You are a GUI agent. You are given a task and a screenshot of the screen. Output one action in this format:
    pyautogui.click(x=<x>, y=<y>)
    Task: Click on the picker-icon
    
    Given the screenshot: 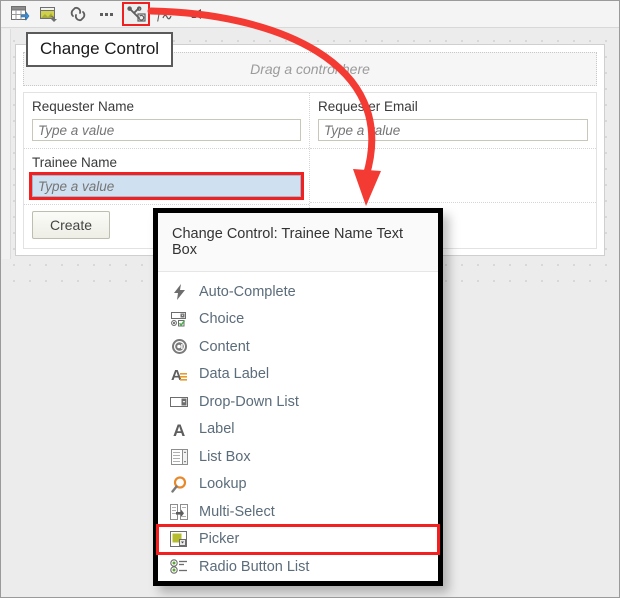 What is the action you would take?
    pyautogui.click(x=179, y=539)
    